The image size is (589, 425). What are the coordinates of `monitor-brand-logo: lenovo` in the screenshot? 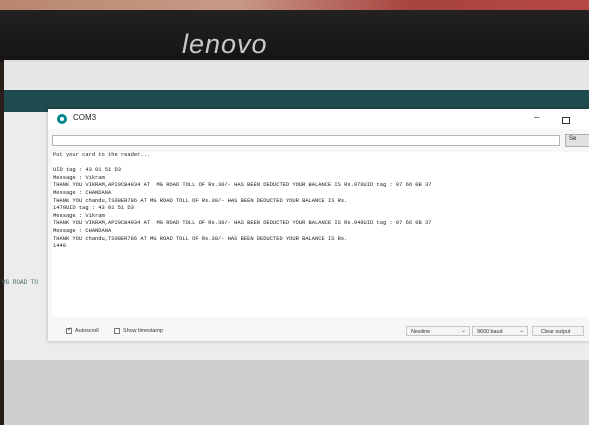 It's located at (225, 44).